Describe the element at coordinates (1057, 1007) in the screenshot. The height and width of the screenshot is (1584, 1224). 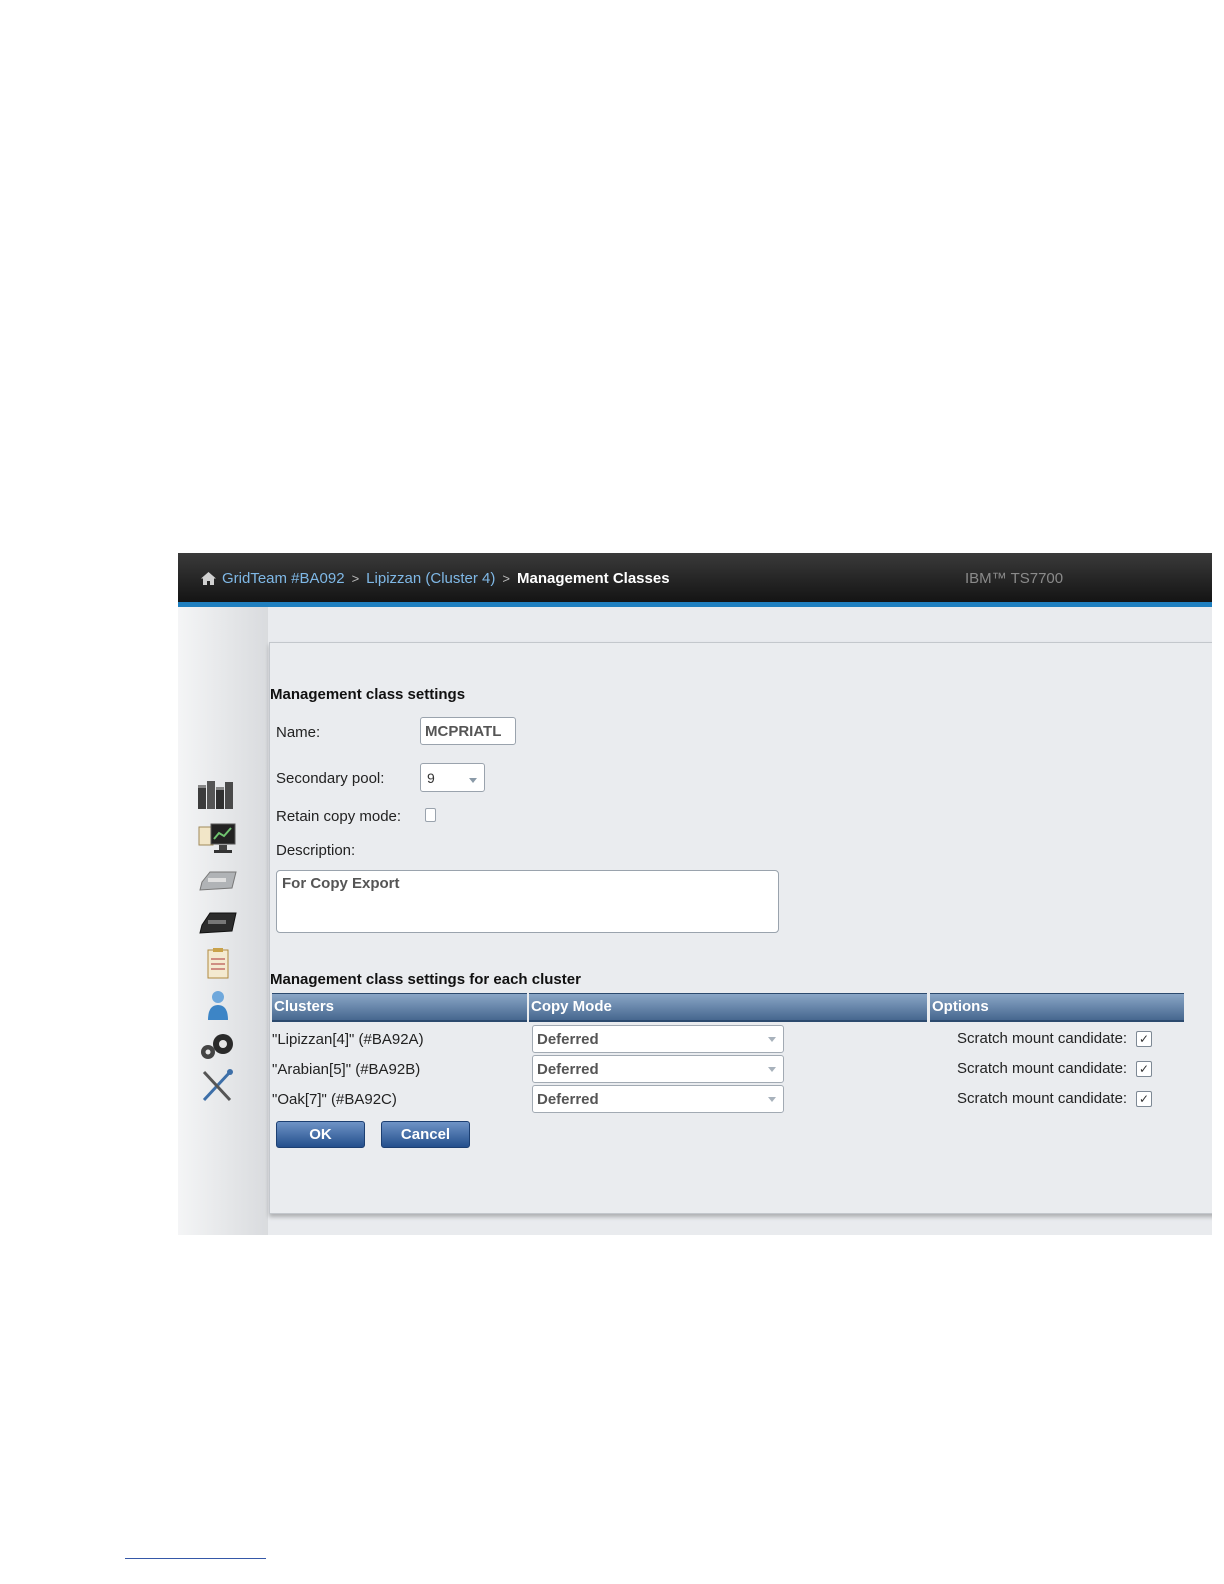
I see `column-header-options: Options` at that location.